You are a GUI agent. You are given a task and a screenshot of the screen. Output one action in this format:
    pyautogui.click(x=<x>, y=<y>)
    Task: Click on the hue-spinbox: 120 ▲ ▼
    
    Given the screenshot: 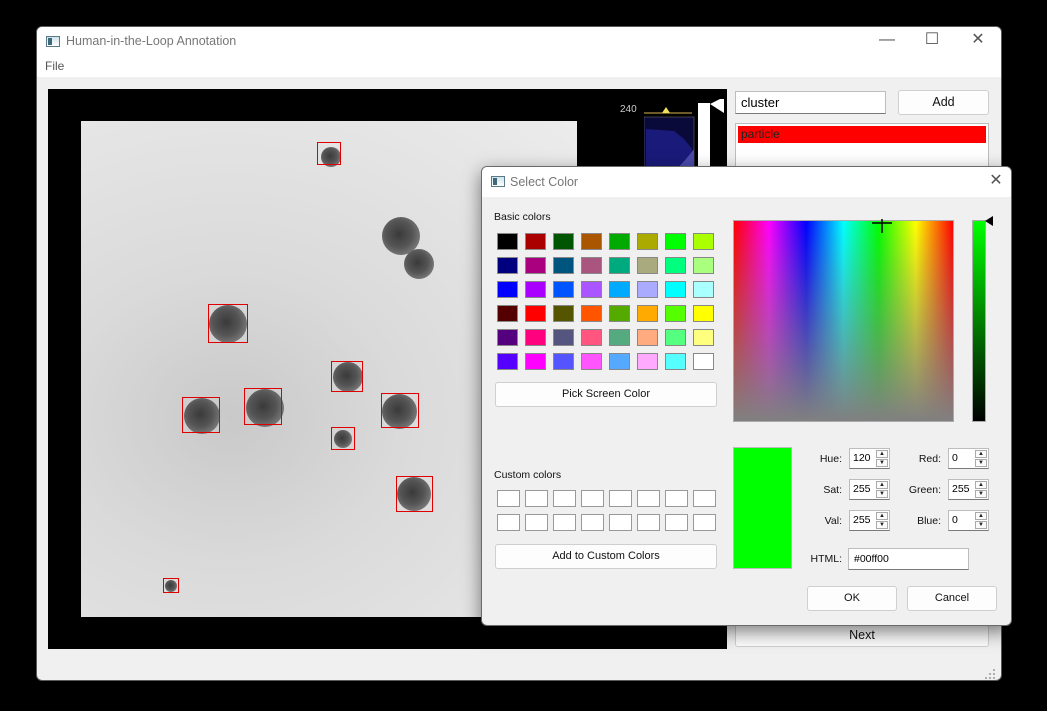 What is the action you would take?
    pyautogui.click(x=869, y=458)
    